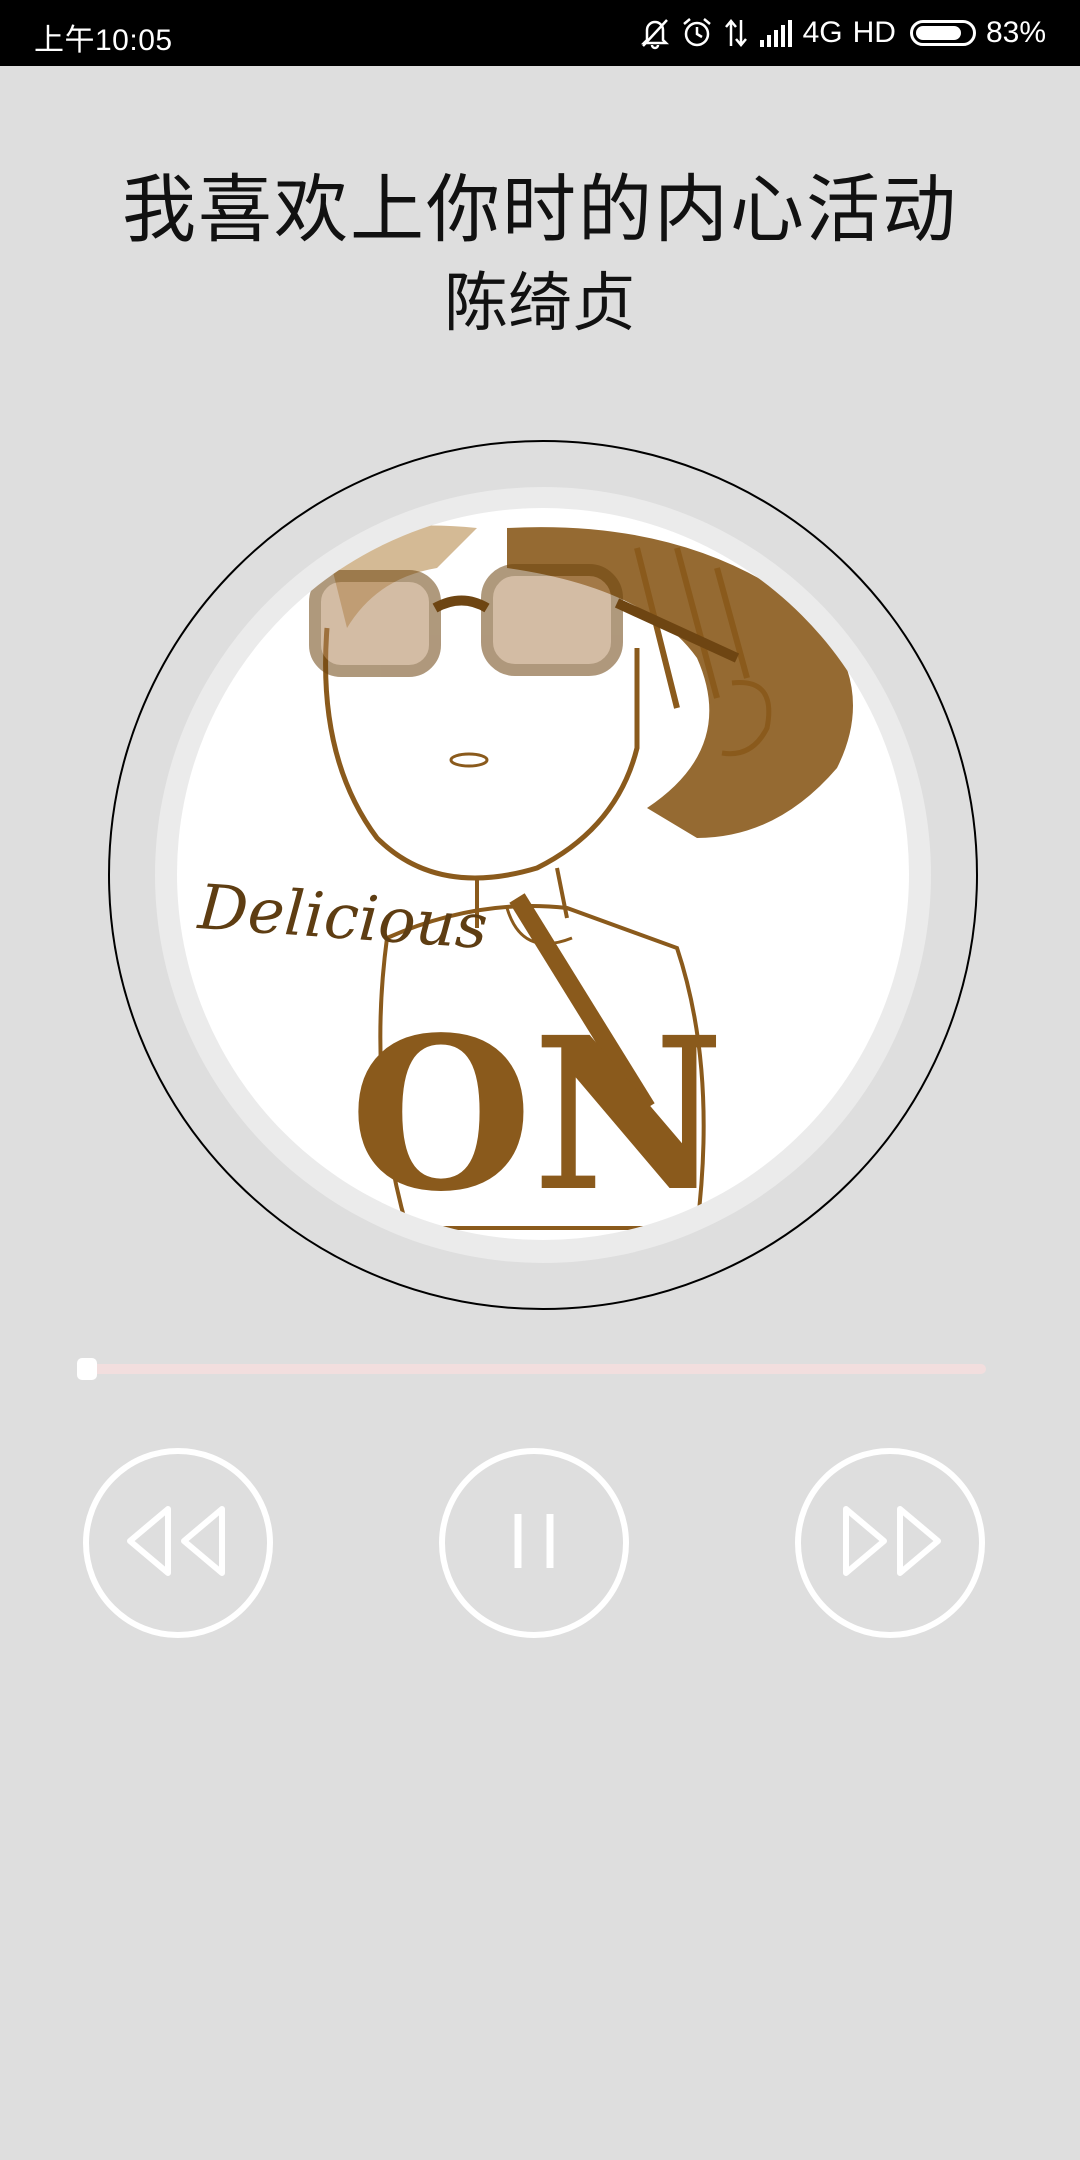  I want to click on battery-level, so click(938, 33).